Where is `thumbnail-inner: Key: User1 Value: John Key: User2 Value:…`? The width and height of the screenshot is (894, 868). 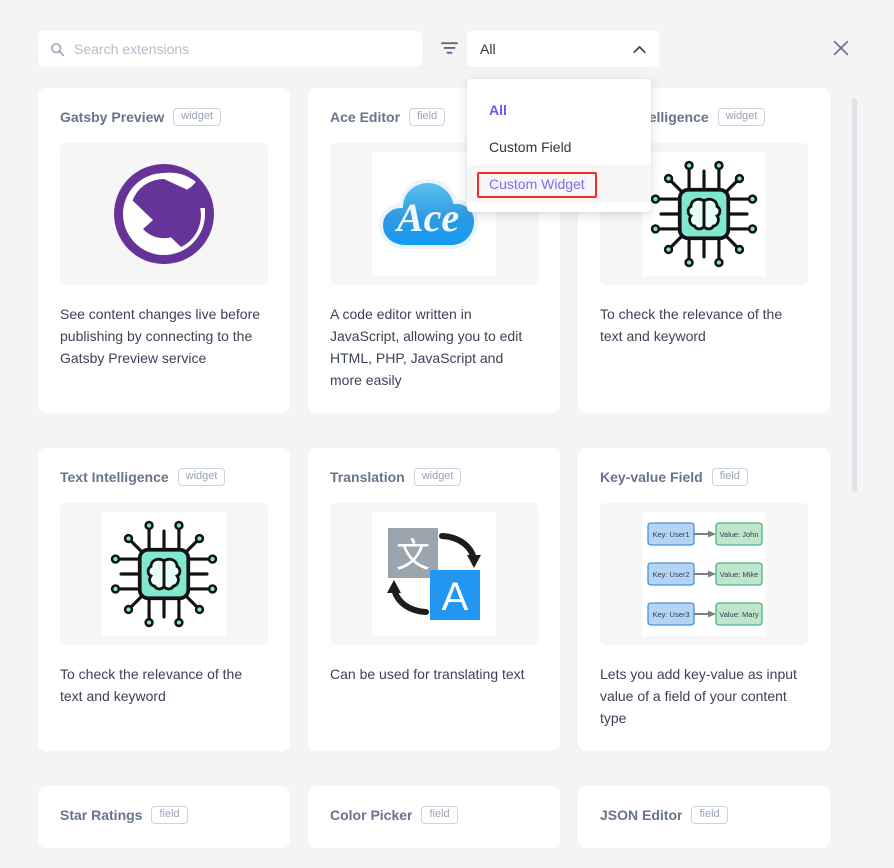
thumbnail-inner: Key: User1 Value: John Key: User2 Value:… is located at coordinates (704, 574).